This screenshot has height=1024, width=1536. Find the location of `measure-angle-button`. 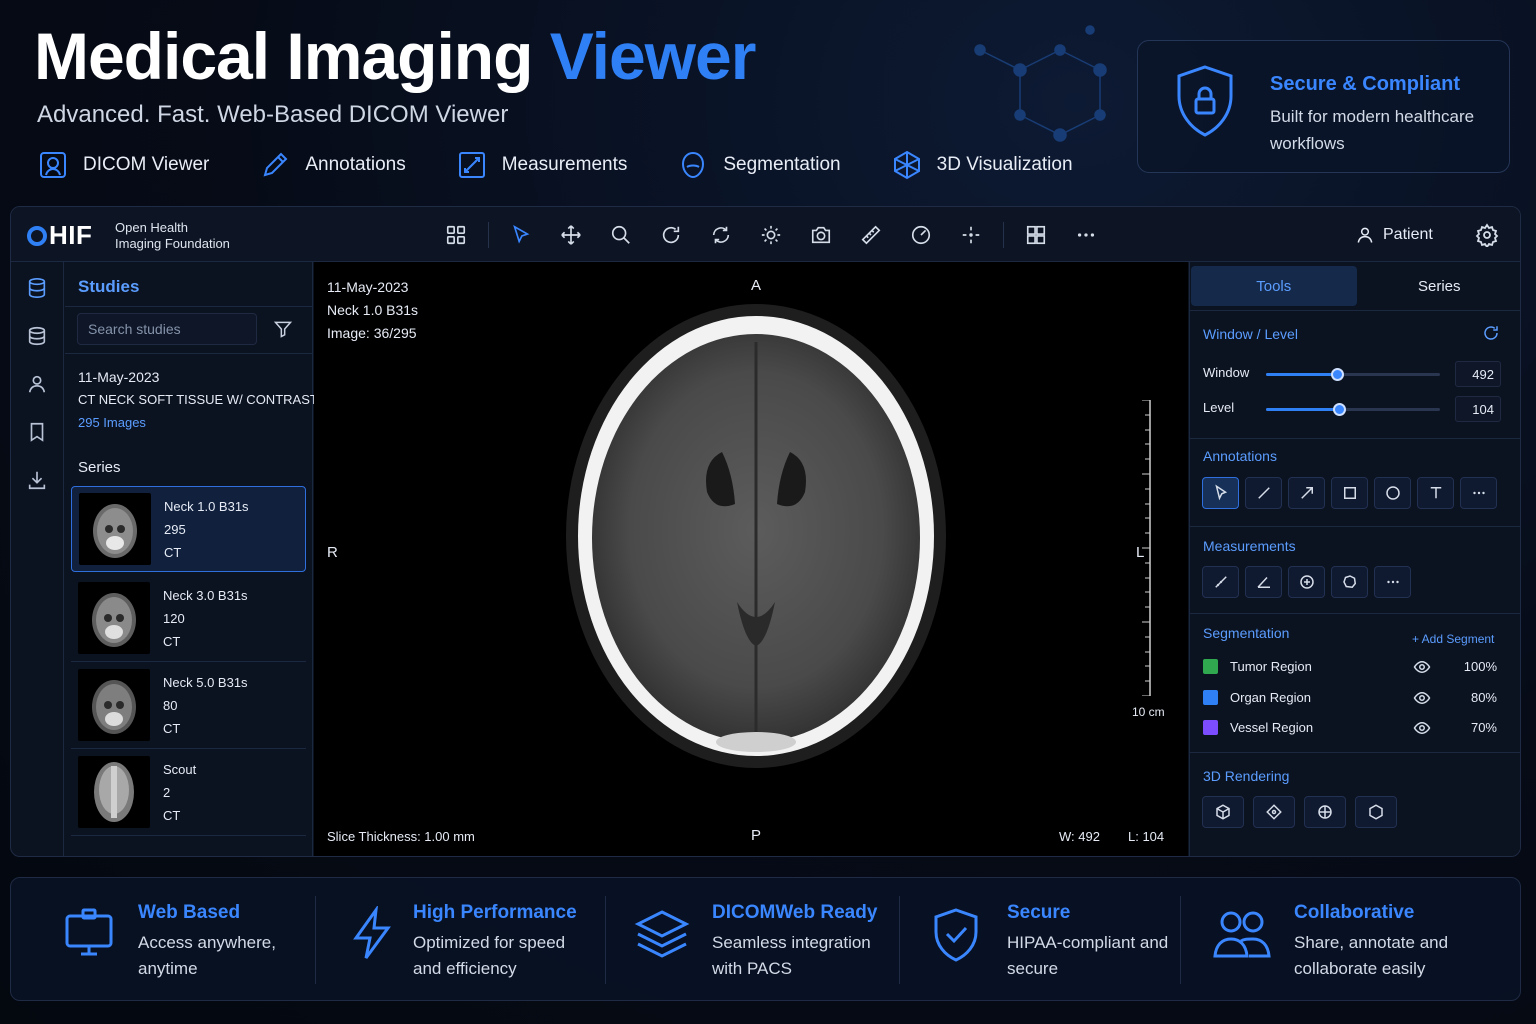

measure-angle-button is located at coordinates (1263, 582).